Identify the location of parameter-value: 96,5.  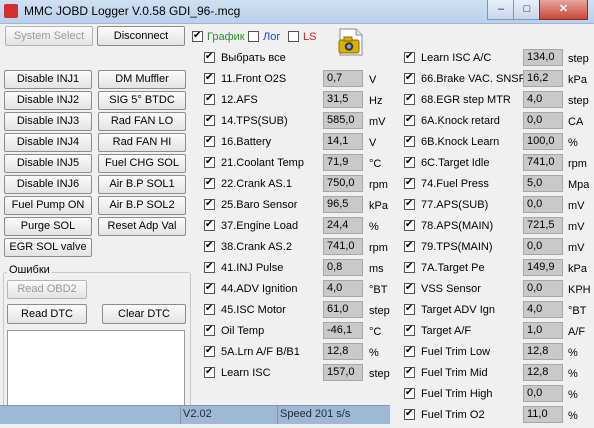
(343, 204).